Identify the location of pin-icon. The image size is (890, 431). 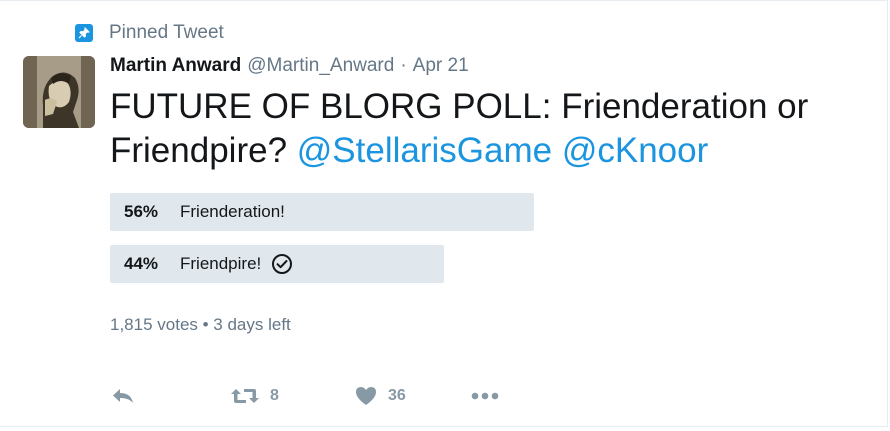
(84, 33).